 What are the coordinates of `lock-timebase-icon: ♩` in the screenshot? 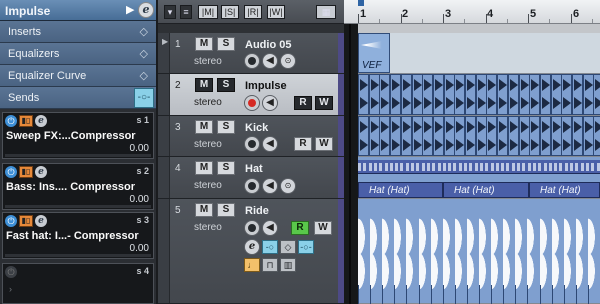 It's located at (252, 265).